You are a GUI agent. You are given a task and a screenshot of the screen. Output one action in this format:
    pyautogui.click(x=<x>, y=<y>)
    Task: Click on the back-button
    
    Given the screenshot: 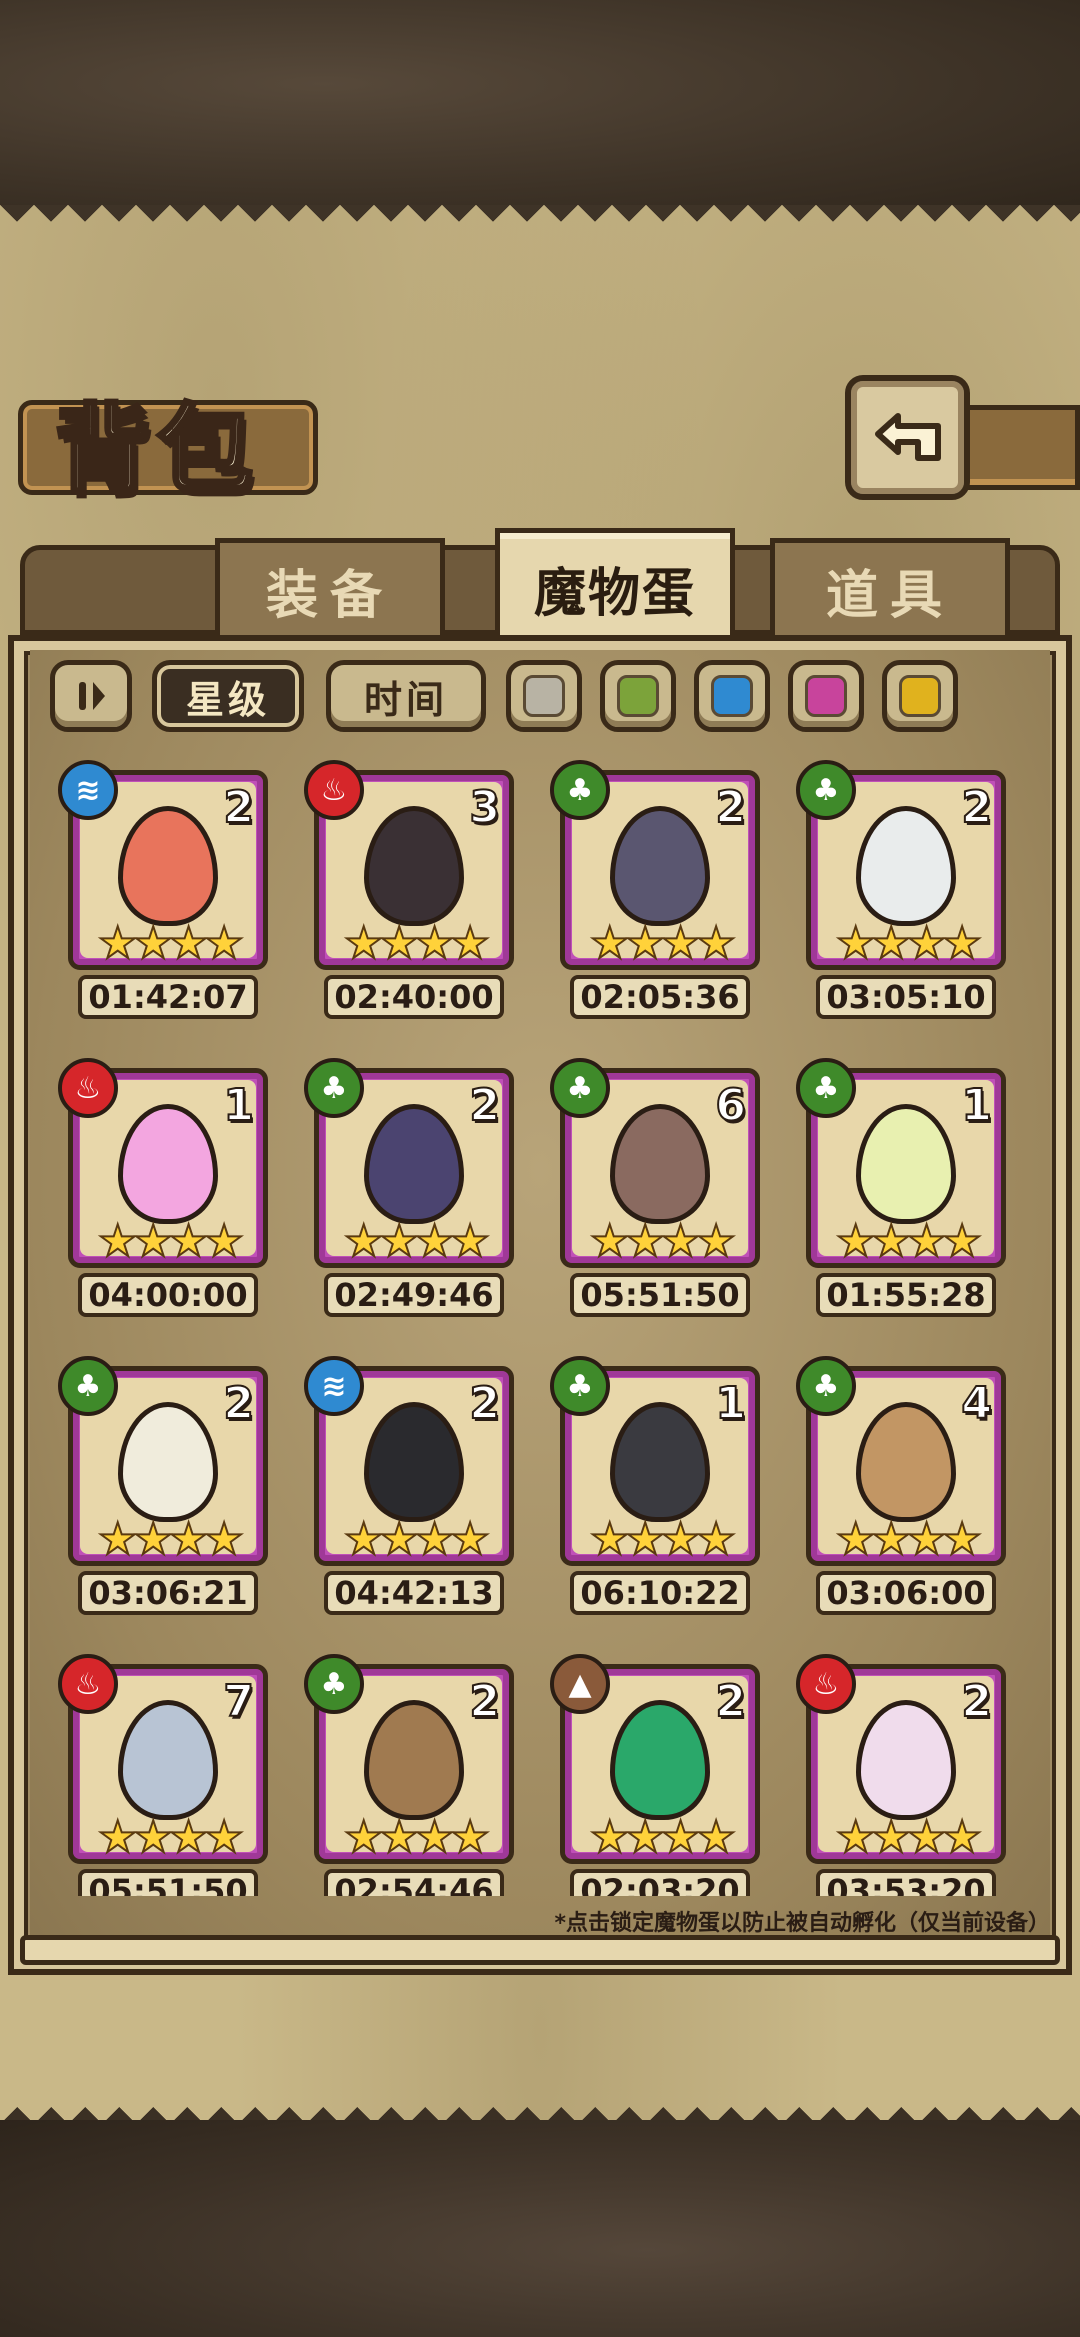 What is the action you would take?
    pyautogui.click(x=907, y=437)
    